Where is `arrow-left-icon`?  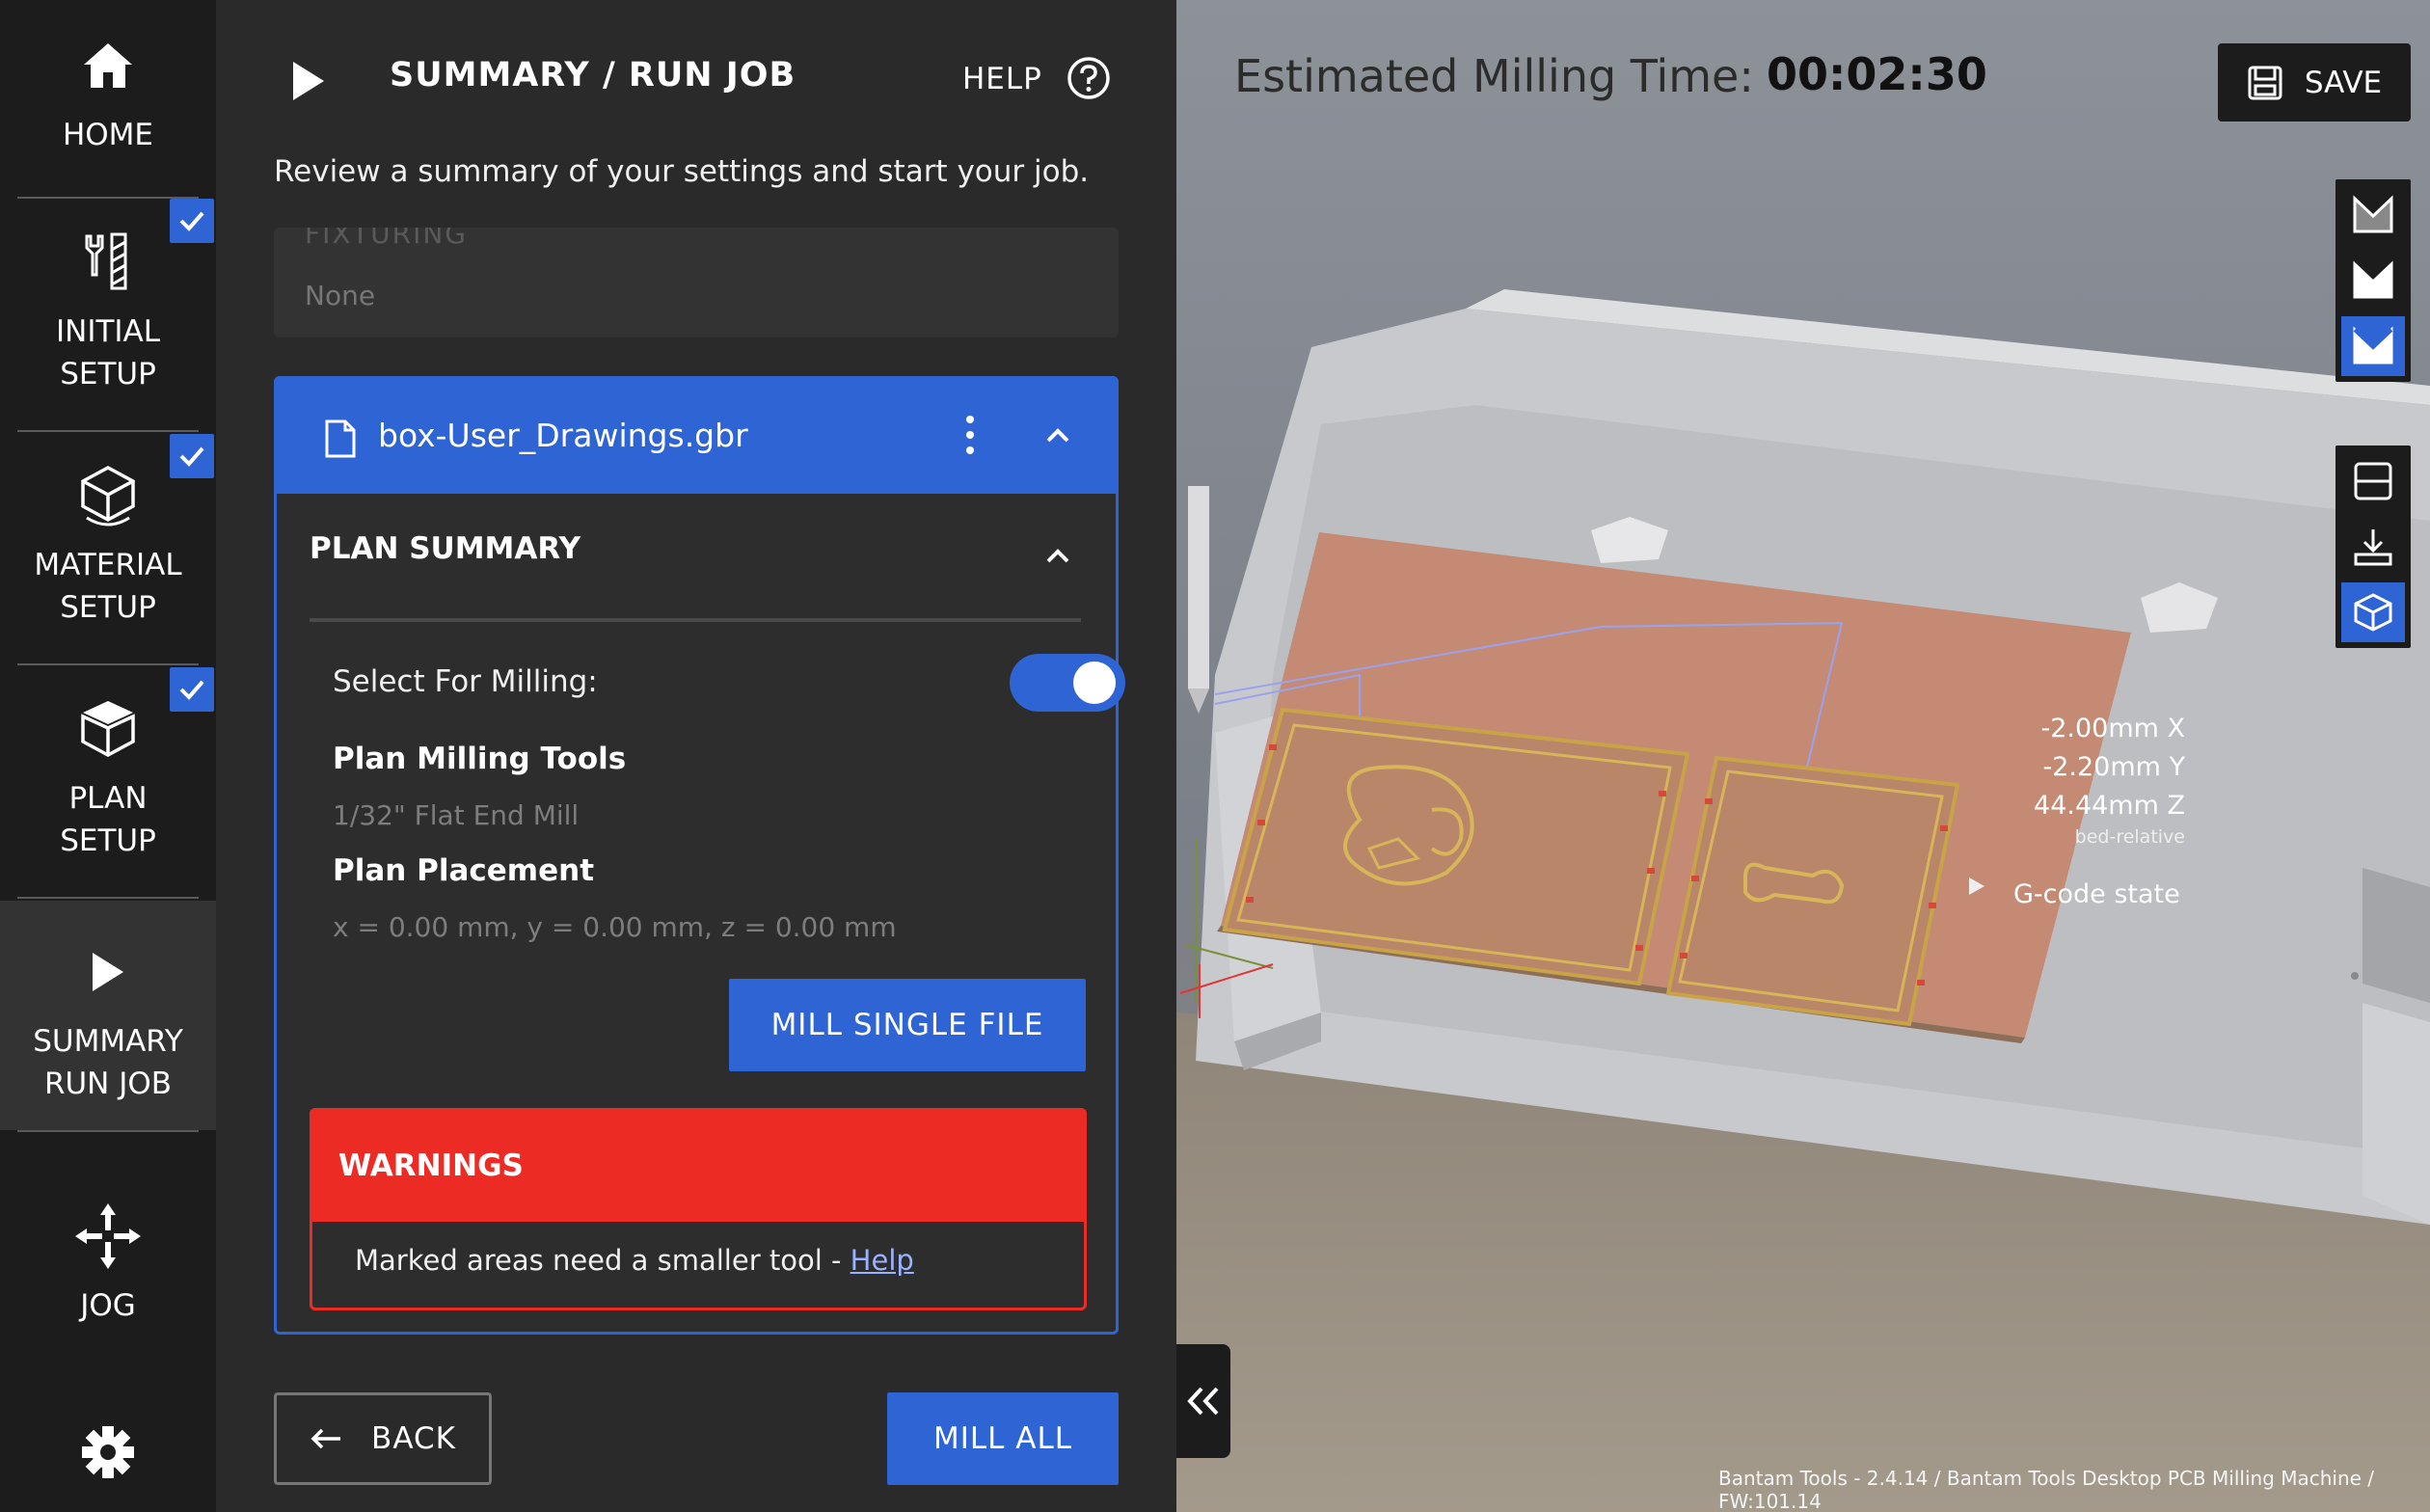 arrow-left-icon is located at coordinates (325, 1438).